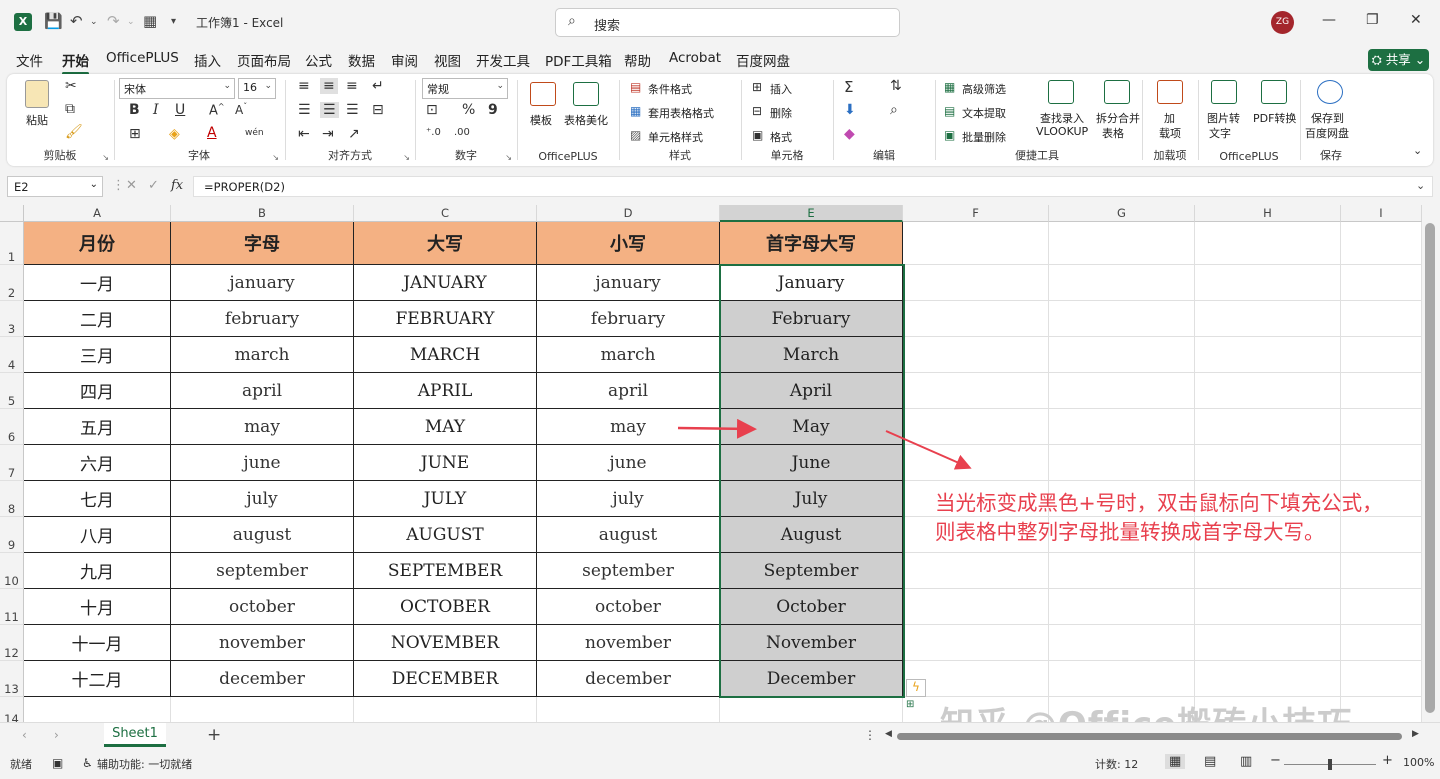 The height and width of the screenshot is (779, 1440). What do you see at coordinates (811, 213) in the screenshot?
I see `column-header-e: E` at bounding box center [811, 213].